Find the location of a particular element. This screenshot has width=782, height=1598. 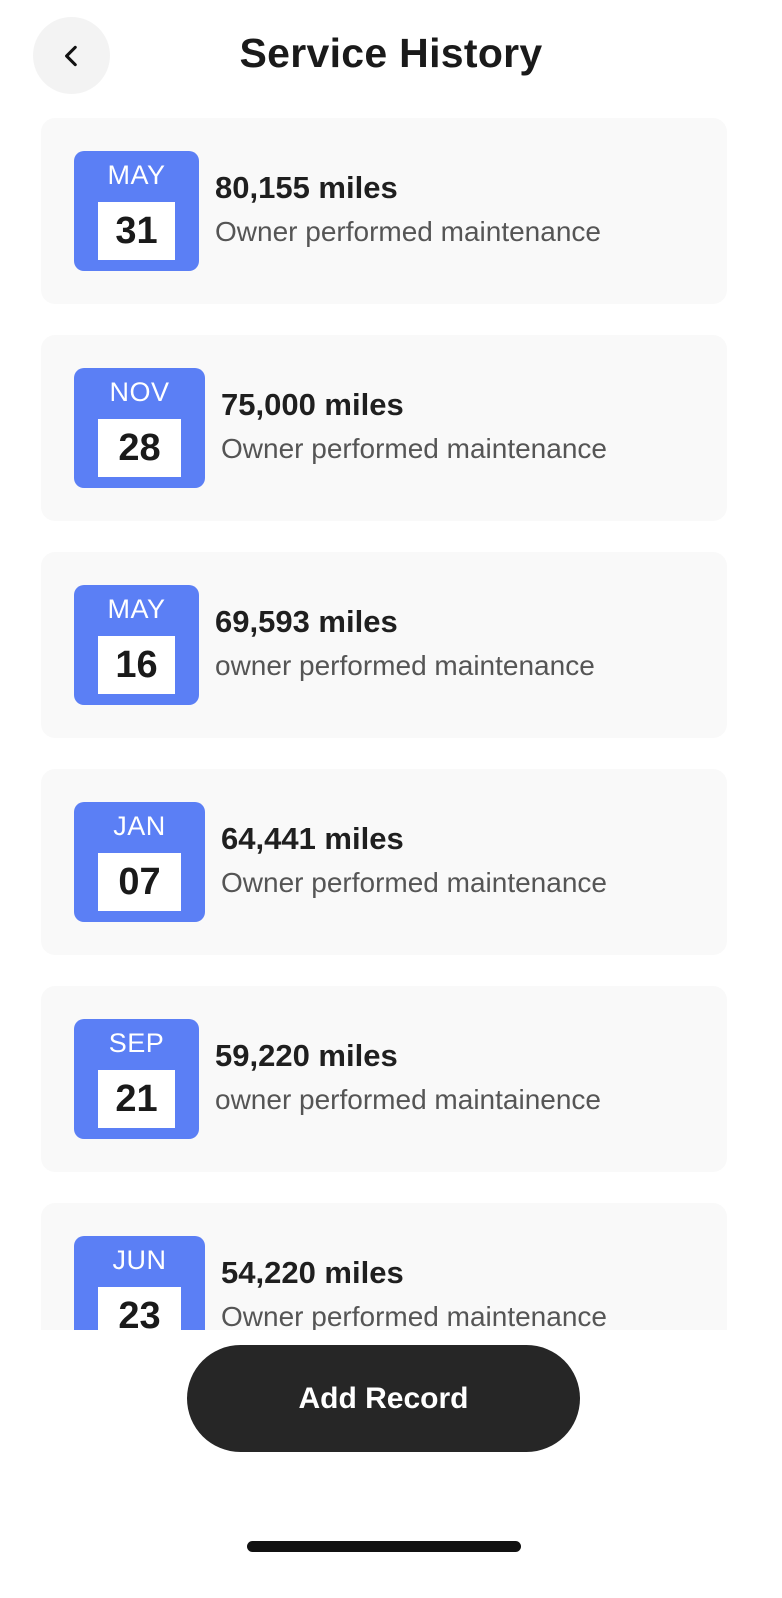

home-indicator is located at coordinates (384, 1546).